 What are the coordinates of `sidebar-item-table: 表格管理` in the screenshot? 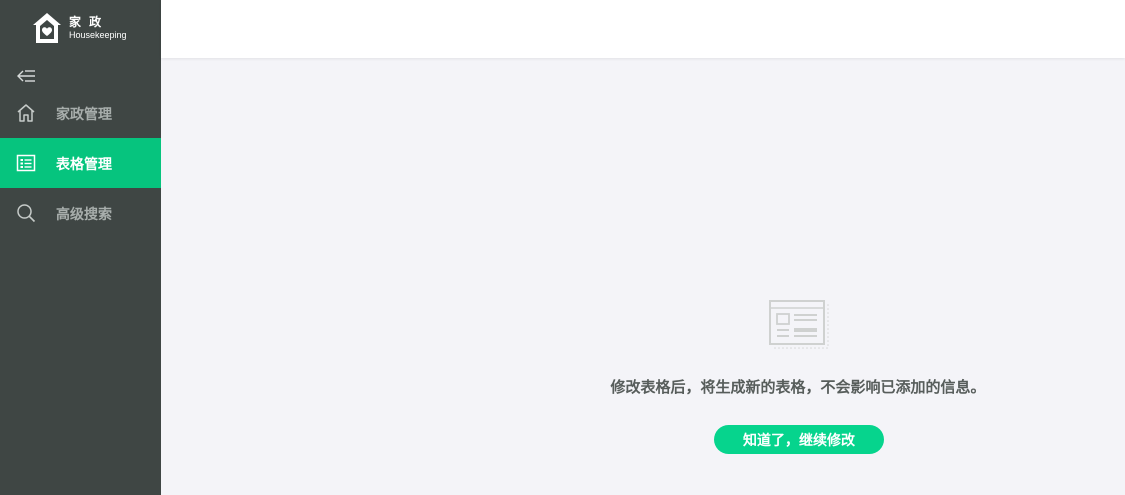 It's located at (80, 163).